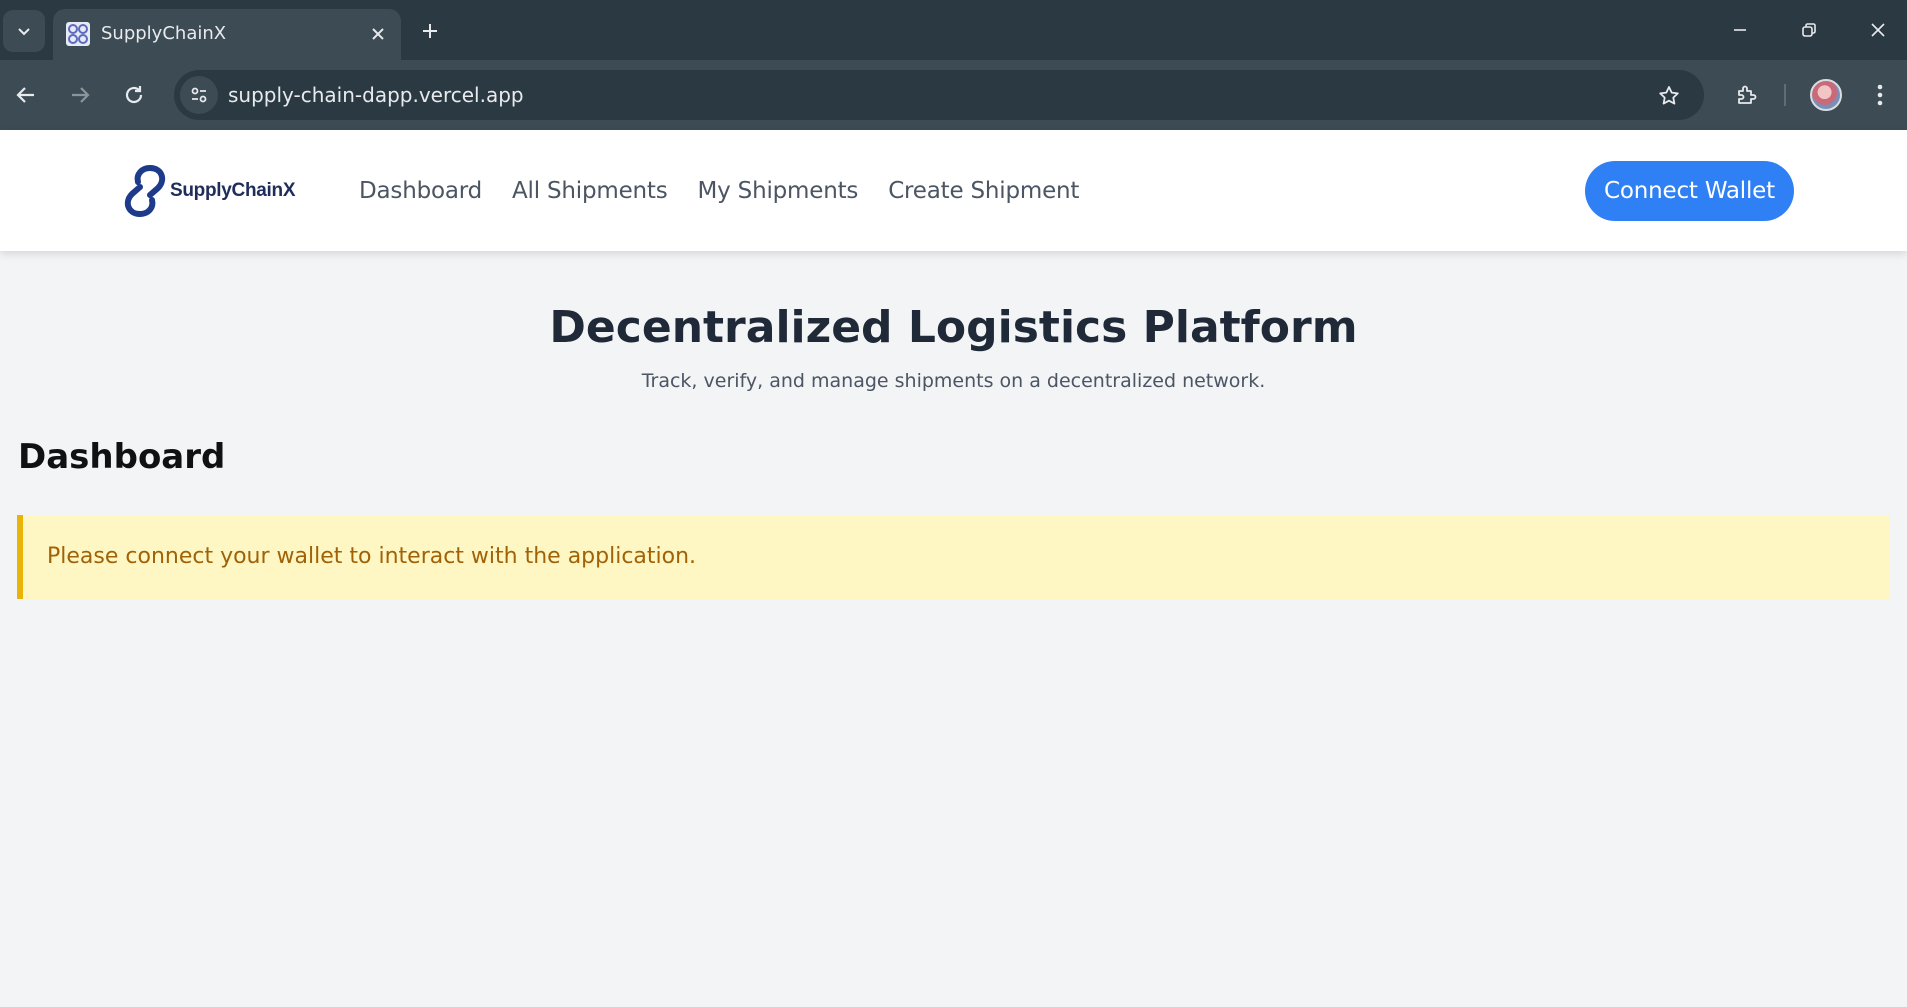  I want to click on restore-button, so click(1809, 30).